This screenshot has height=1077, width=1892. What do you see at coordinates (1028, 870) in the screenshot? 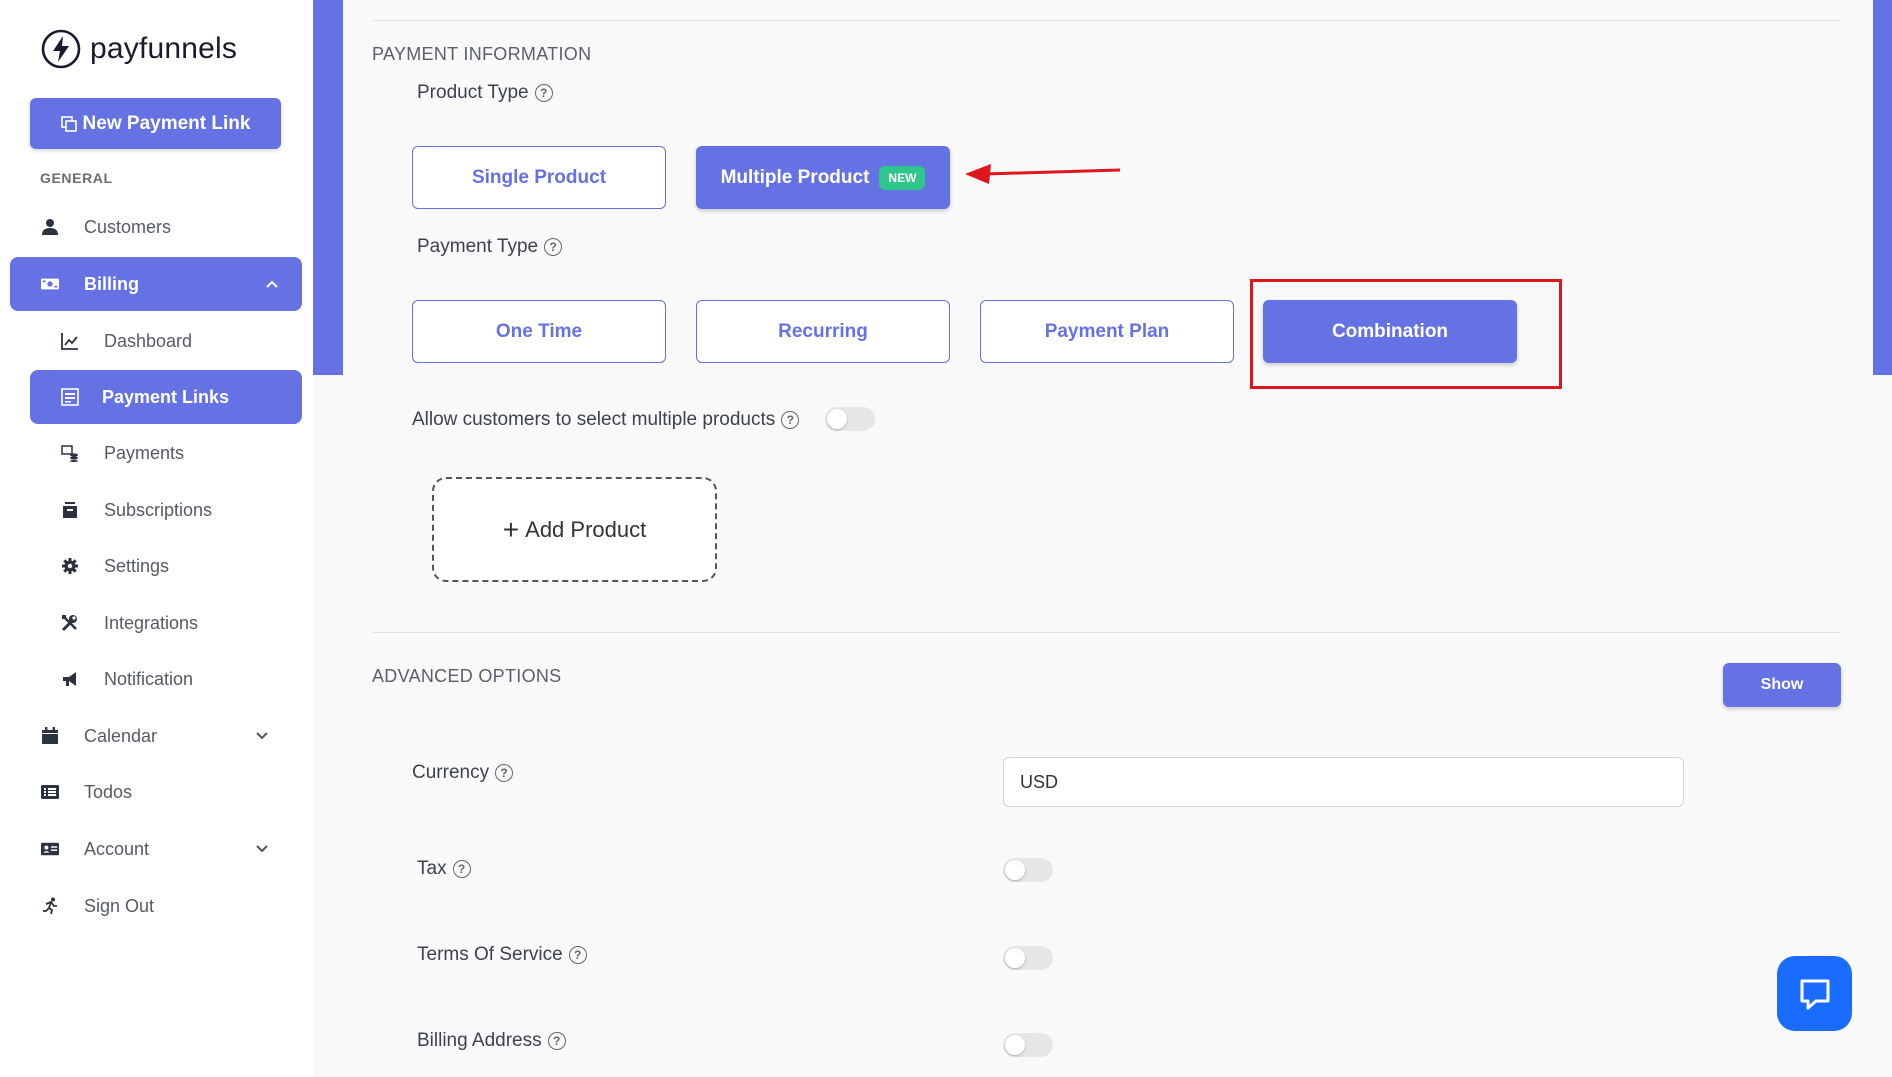
I see `tax-toggle` at bounding box center [1028, 870].